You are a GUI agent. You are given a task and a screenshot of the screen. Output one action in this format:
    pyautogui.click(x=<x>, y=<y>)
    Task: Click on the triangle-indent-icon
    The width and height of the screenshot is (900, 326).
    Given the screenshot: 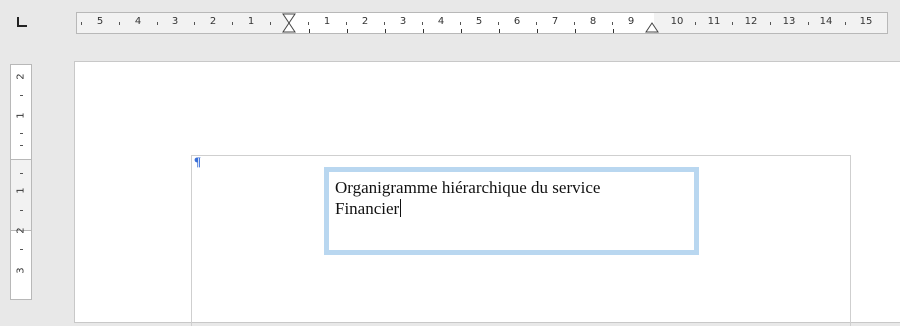 What is the action you would take?
    pyautogui.click(x=652, y=23)
    